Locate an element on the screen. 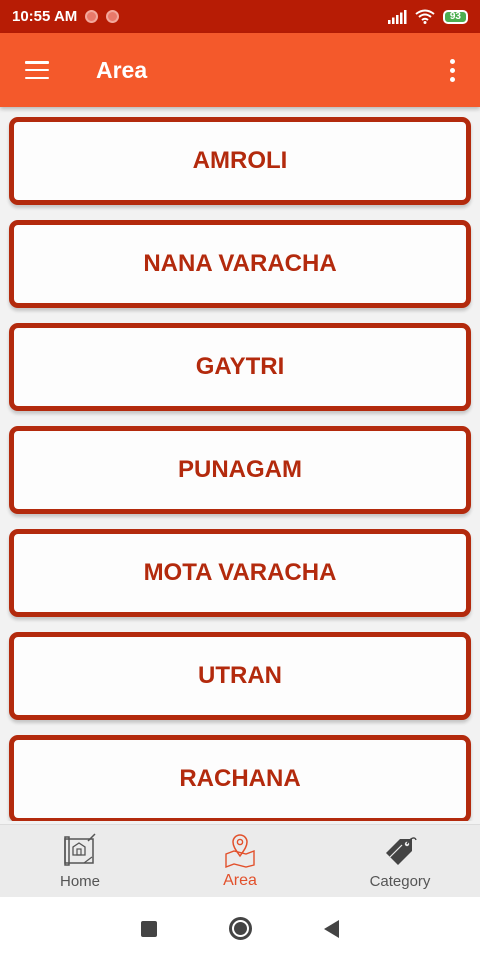  area-item-label: RACHANA is located at coordinates (240, 778).